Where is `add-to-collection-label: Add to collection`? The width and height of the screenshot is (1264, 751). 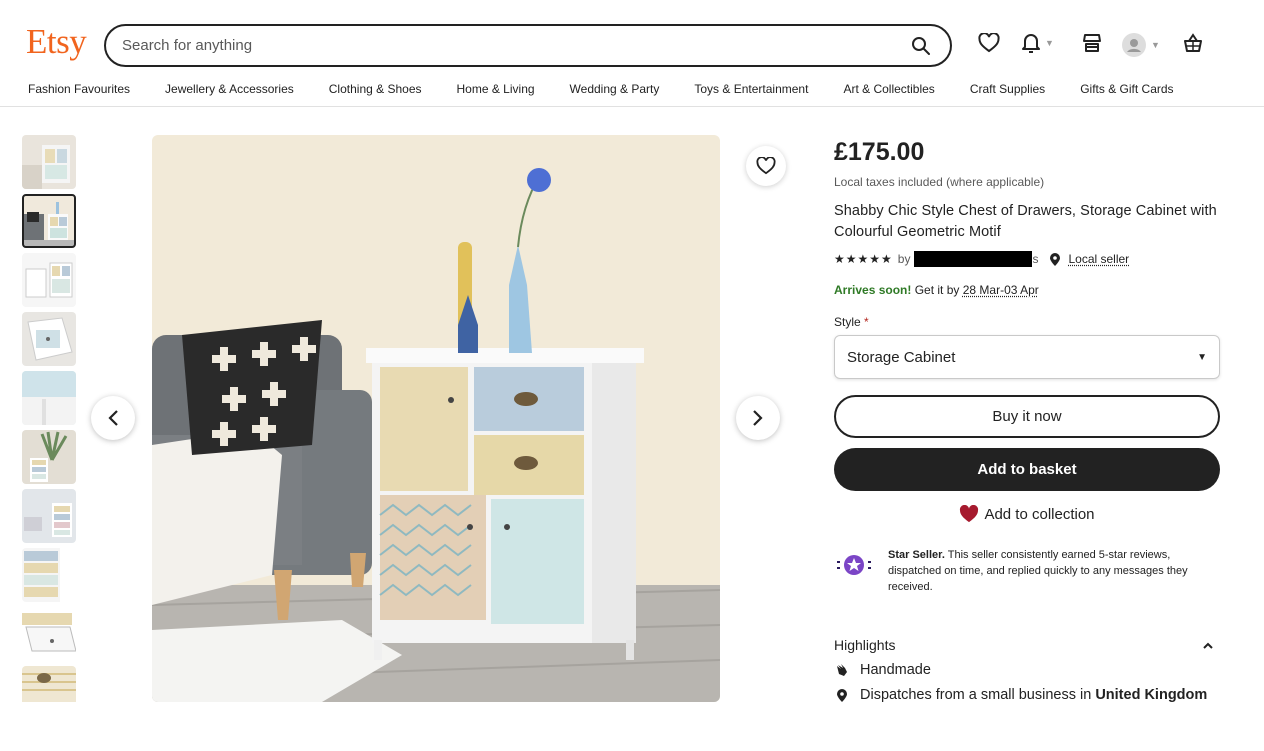
add-to-collection-label: Add to collection is located at coordinates (1039, 514).